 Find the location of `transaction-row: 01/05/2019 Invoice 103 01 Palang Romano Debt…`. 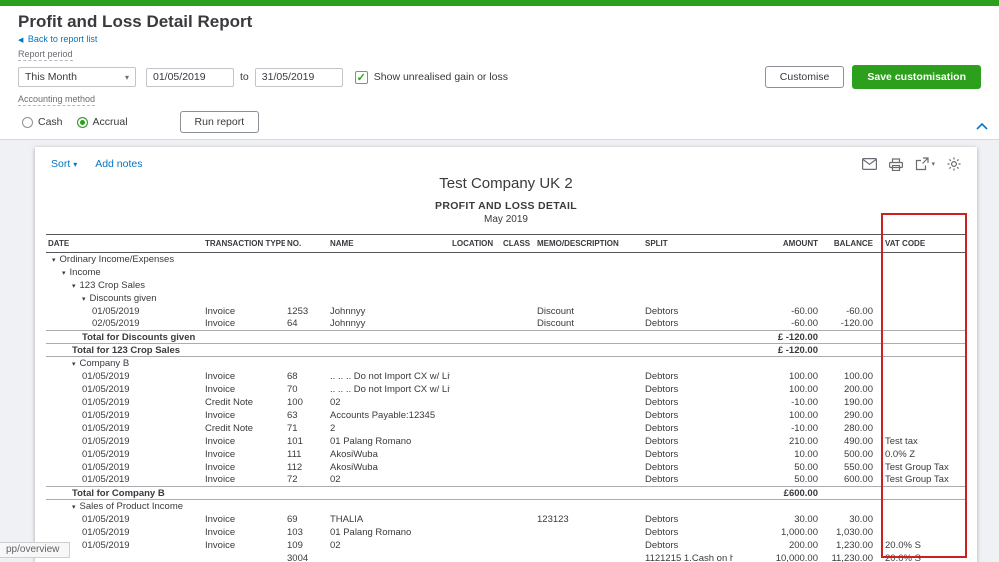

transaction-row: 01/05/2019 Invoice 103 01 Palang Romano Debt… is located at coordinates (506, 532).